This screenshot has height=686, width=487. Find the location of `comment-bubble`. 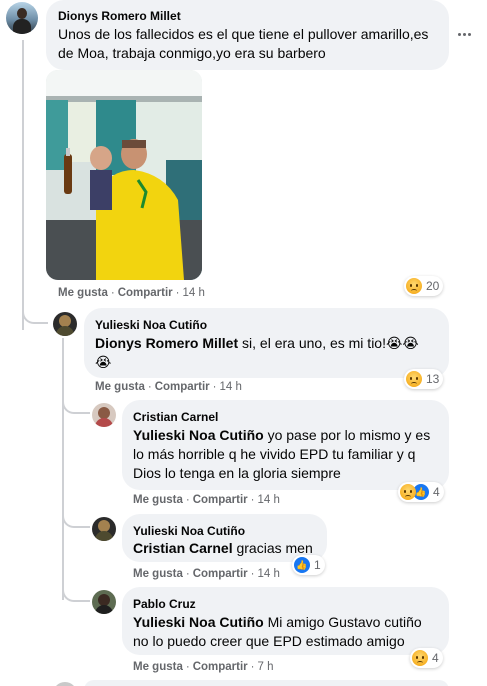

comment-bubble is located at coordinates (266, 683).